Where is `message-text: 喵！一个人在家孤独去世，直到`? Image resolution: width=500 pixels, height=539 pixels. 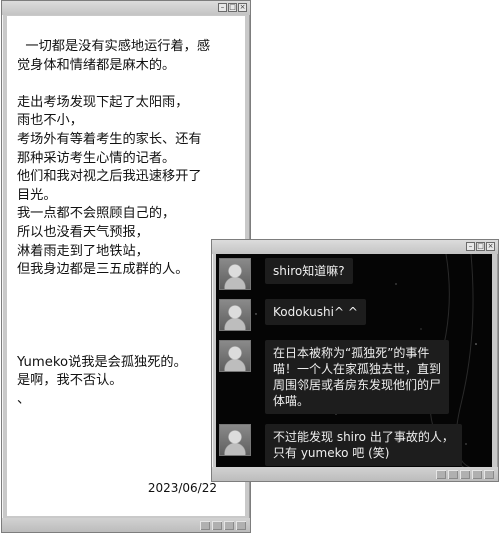
message-text: 喵！一个人在家孤独去世，直到 is located at coordinates (357, 369).